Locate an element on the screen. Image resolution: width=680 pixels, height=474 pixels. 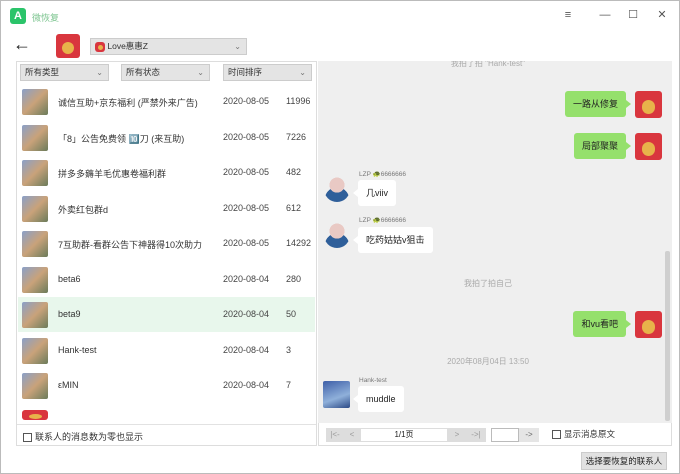
message-count: 280 is located at coordinates (294, 278).